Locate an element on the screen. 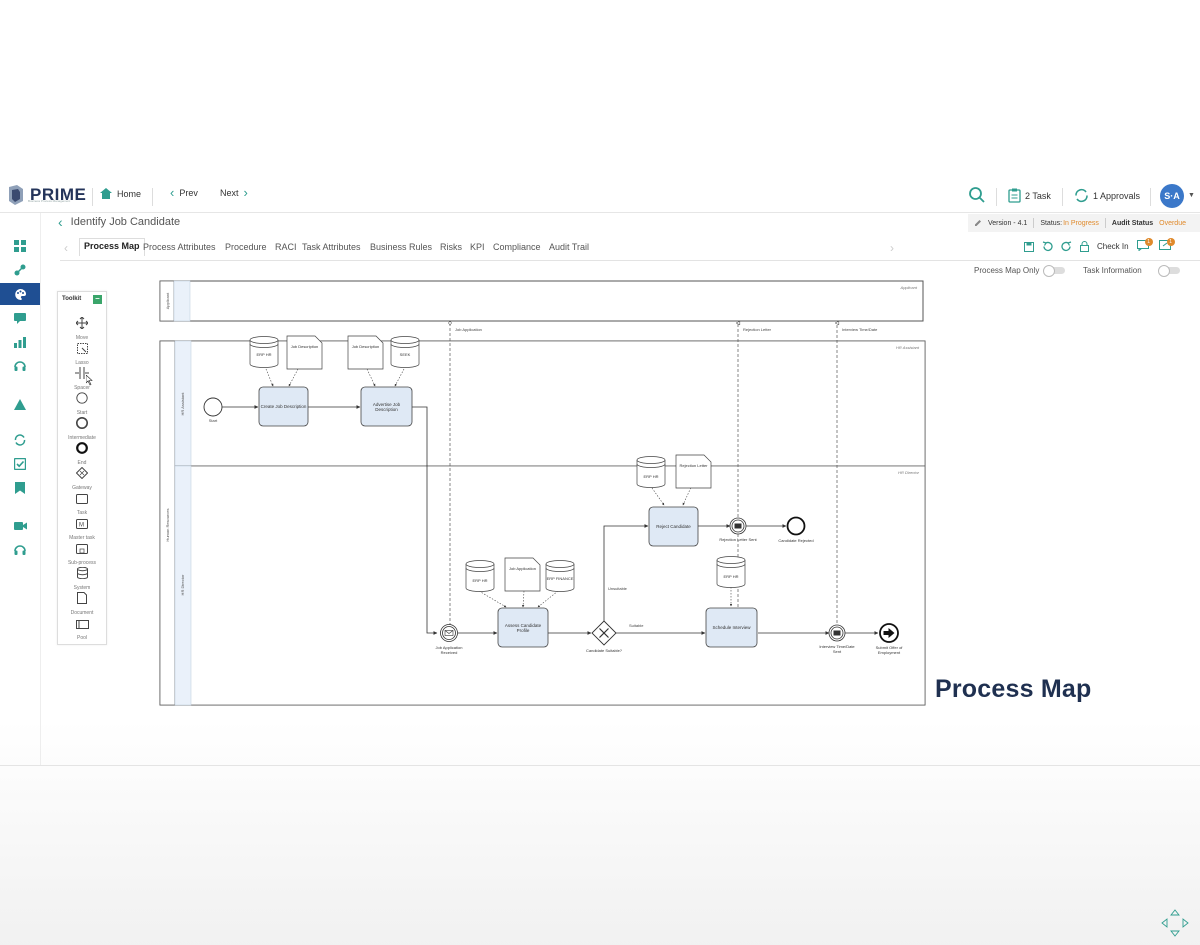 The height and width of the screenshot is (945, 1200). task-label: Schedule Interview is located at coordinates (731, 627).